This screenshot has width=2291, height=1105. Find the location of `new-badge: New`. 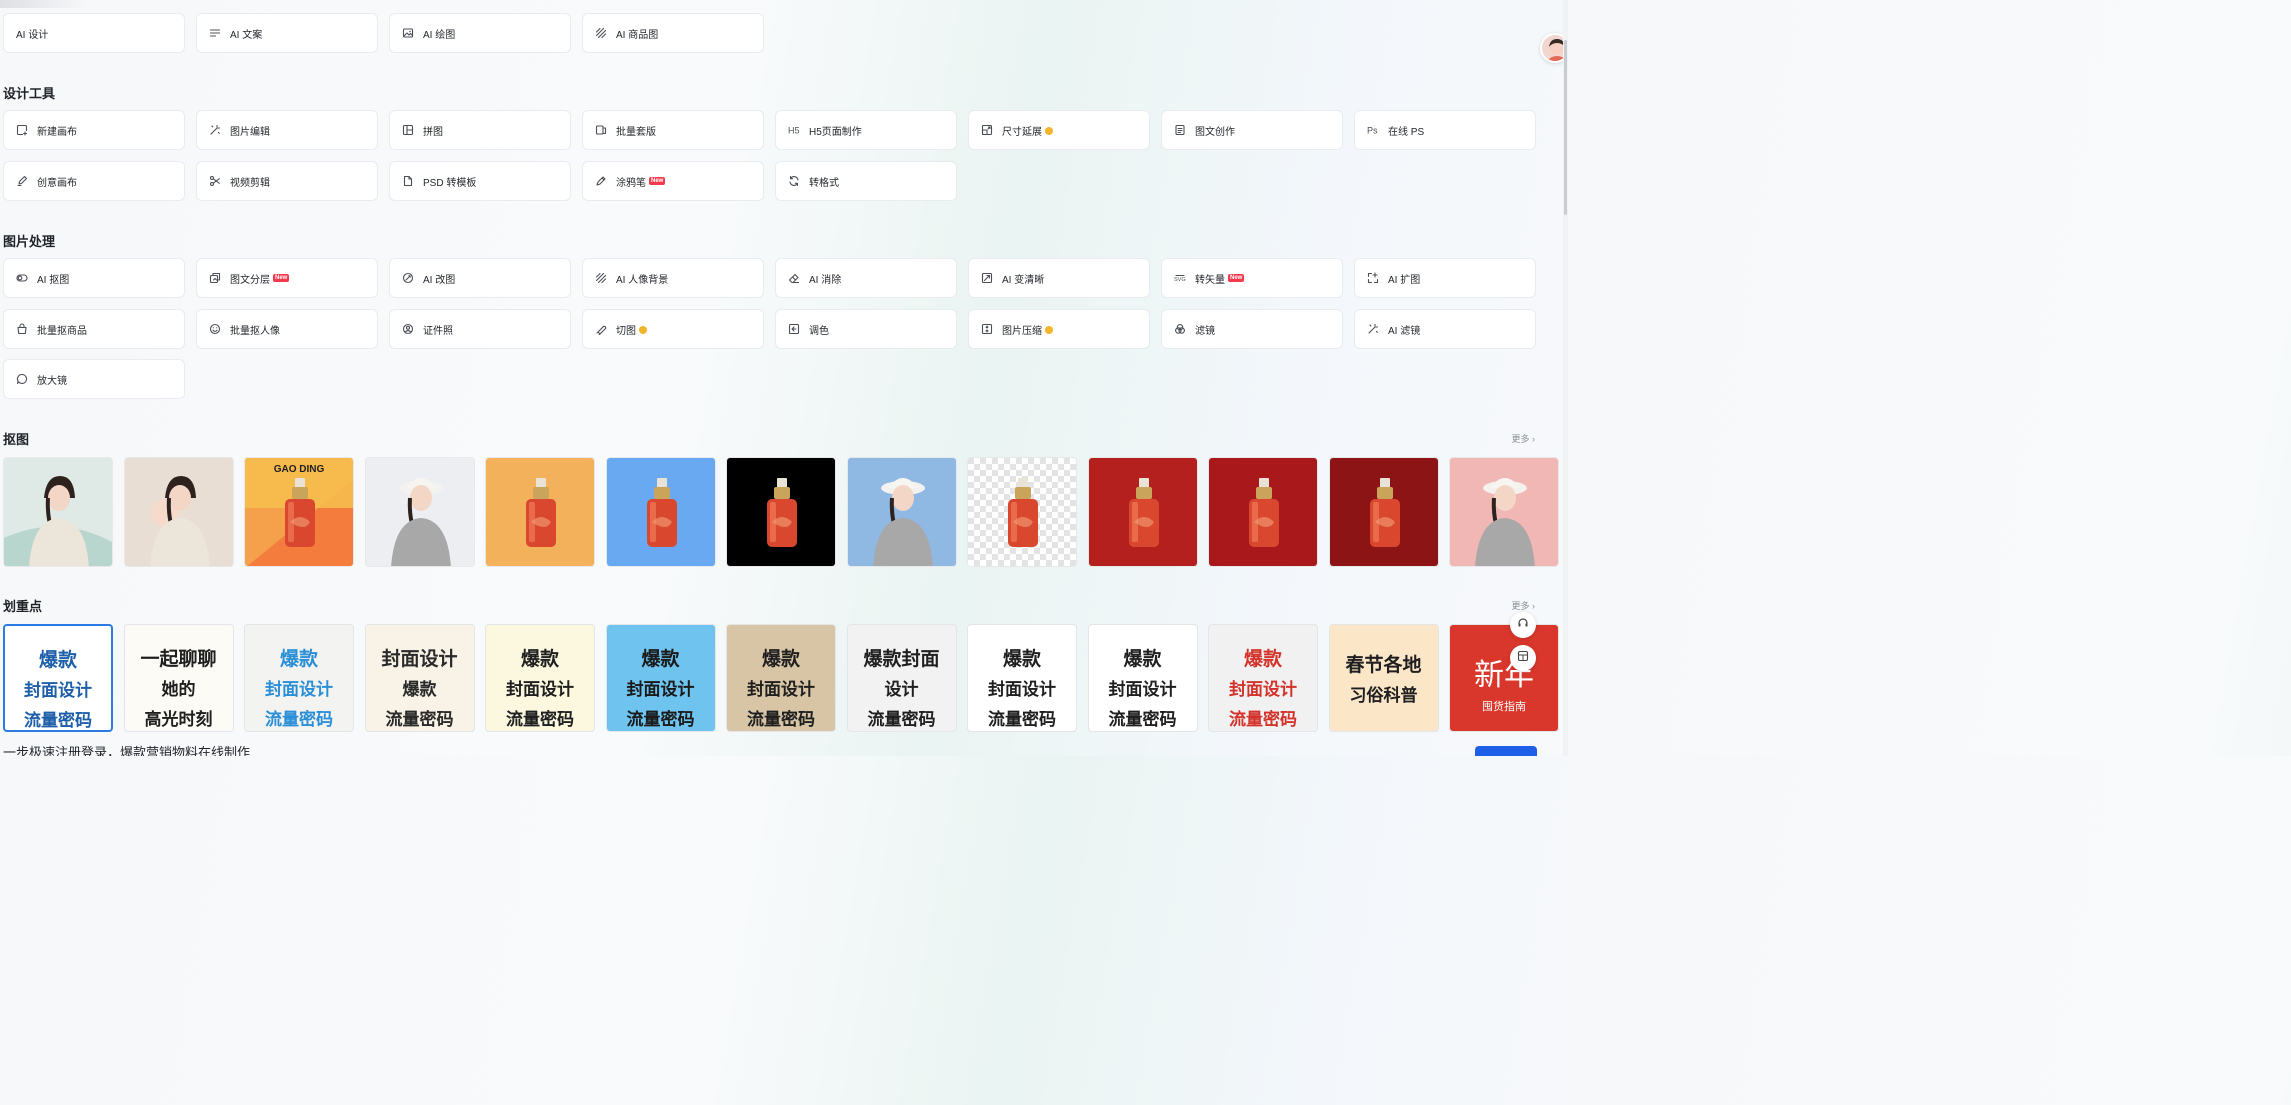

new-badge: New is located at coordinates (657, 181).